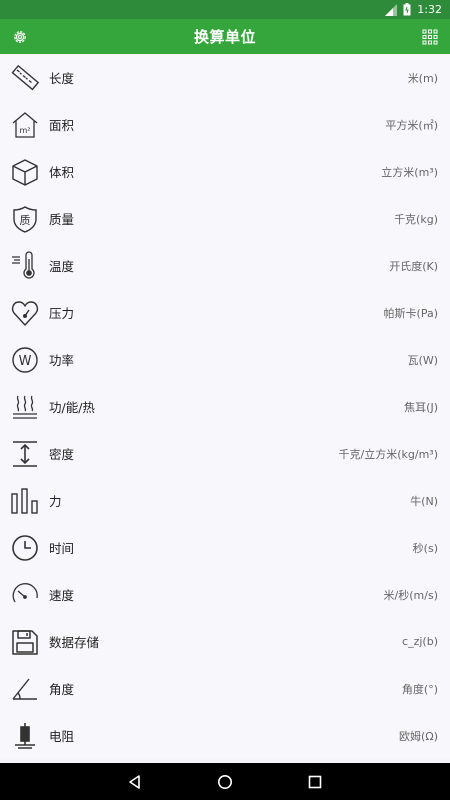 The height and width of the screenshot is (800, 450). Describe the element at coordinates (225, 735) in the screenshot. I see `list-item-resistance: 电阻 欧姆(Ω)` at that location.